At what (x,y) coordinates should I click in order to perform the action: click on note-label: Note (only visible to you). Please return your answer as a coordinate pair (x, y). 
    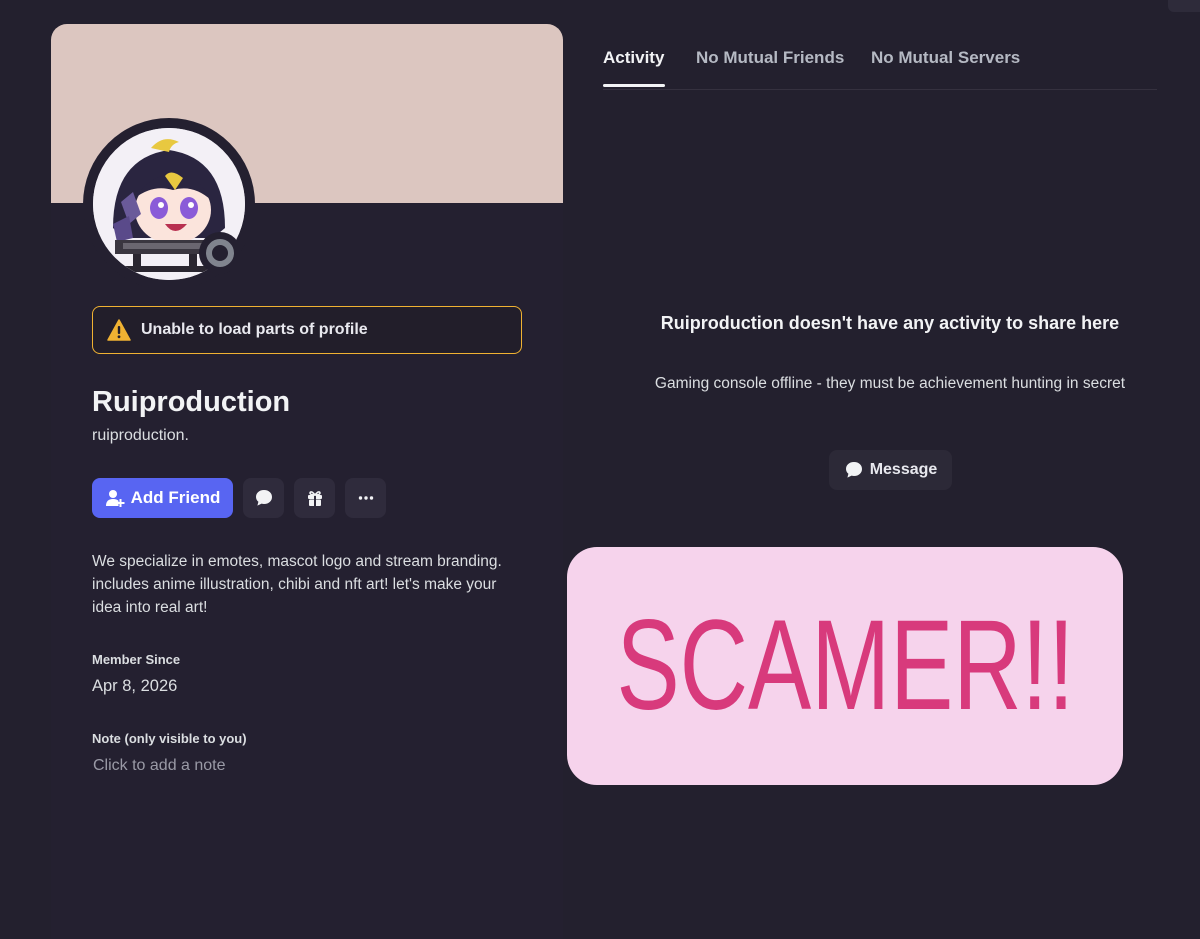
    Looking at the image, I should click on (169, 738).